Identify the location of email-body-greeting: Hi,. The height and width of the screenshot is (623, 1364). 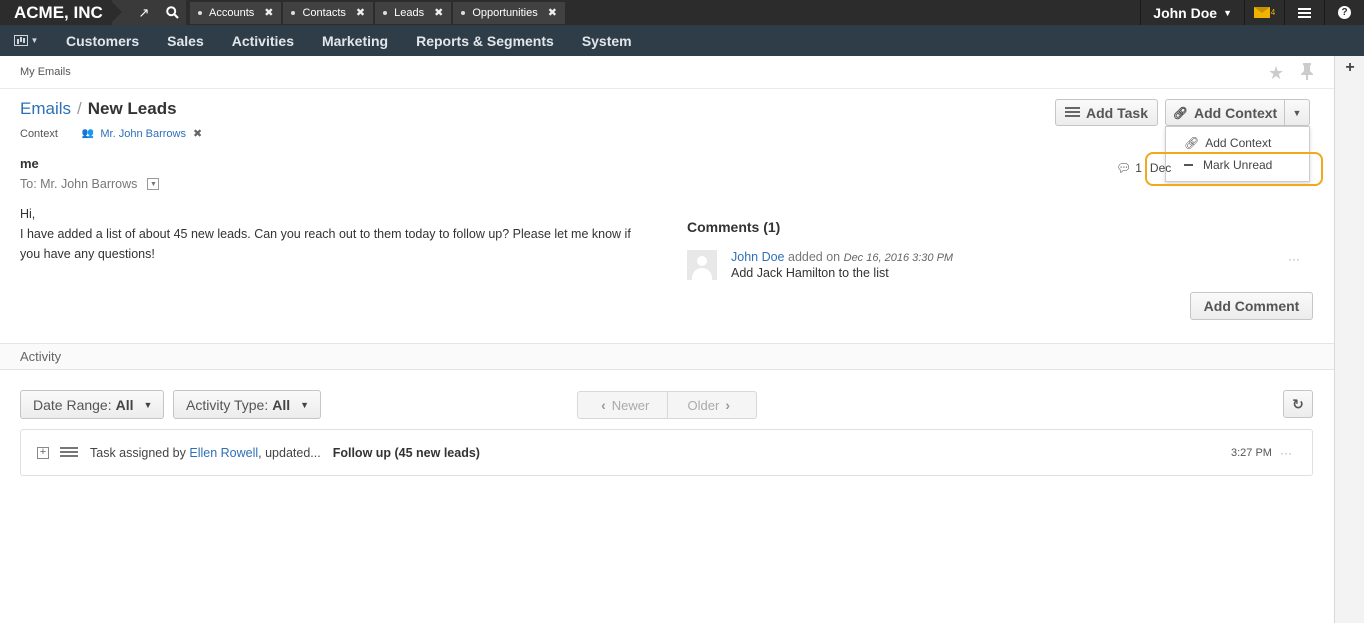
(28, 214).